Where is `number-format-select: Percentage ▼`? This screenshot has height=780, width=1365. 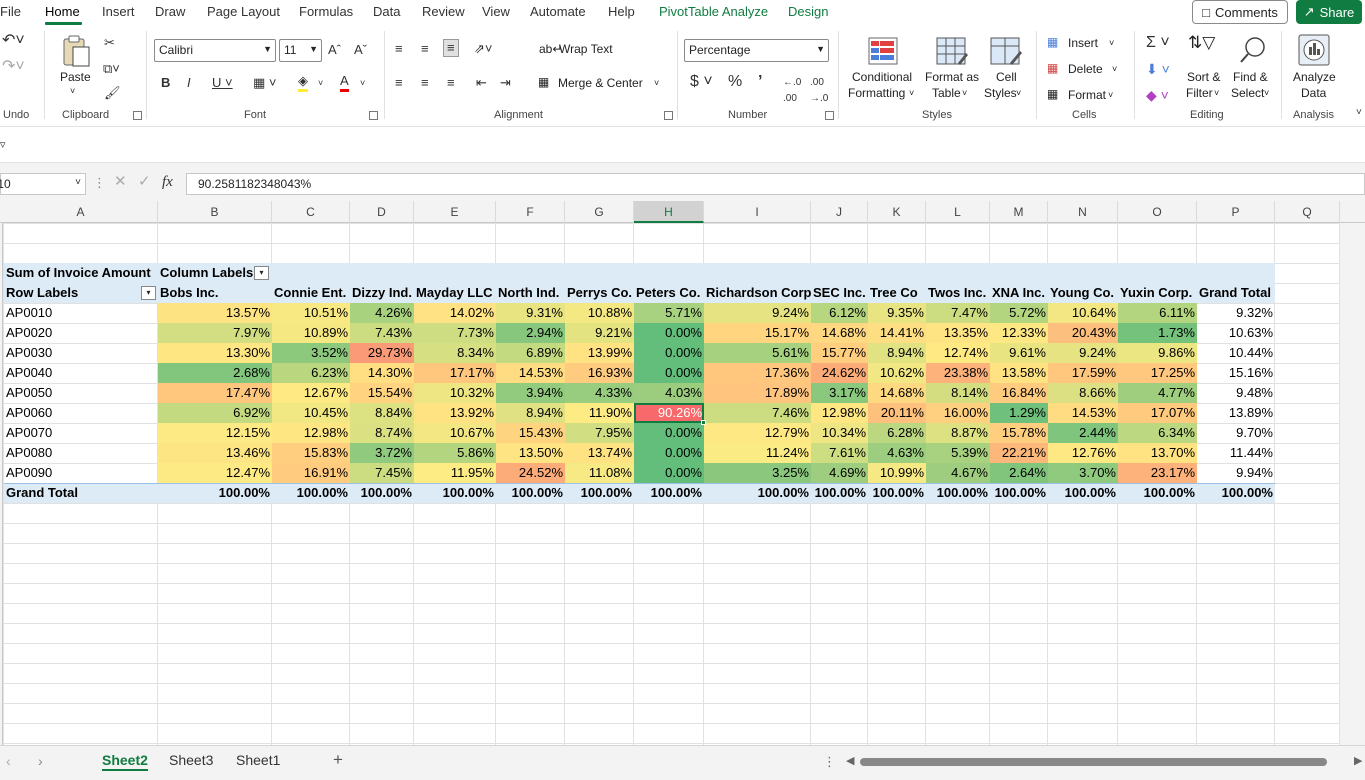 number-format-select: Percentage ▼ is located at coordinates (756, 50).